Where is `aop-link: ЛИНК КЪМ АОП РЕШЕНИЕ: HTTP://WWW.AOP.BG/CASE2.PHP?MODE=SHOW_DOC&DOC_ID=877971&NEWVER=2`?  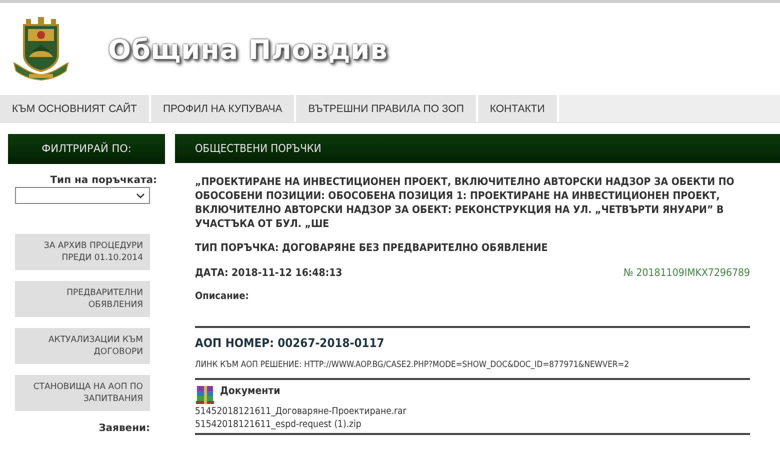 aop-link: ЛИНК КЪМ АОП РЕШЕНИЕ: HTTP://WWW.AOP.BG/CASE2.PHP?MODE=SHOW_DOC&DOC_ID=877971&NEWVER=2 is located at coordinates (472, 365).